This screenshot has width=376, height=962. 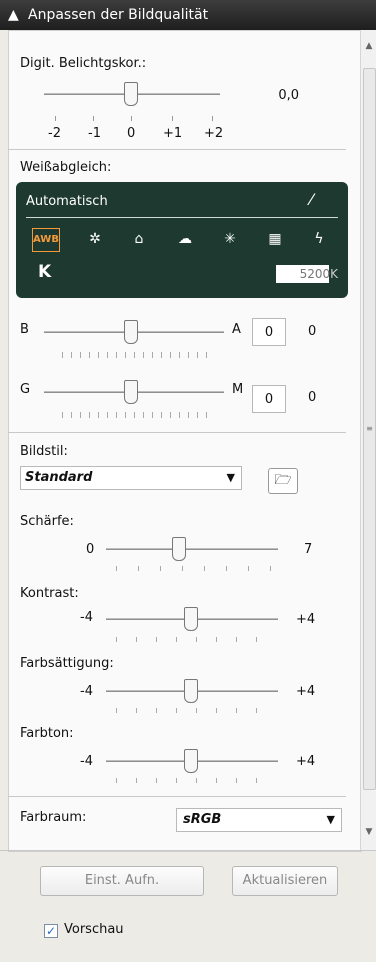 I want to click on eyedropper-icon: ⁄, so click(x=311, y=199).